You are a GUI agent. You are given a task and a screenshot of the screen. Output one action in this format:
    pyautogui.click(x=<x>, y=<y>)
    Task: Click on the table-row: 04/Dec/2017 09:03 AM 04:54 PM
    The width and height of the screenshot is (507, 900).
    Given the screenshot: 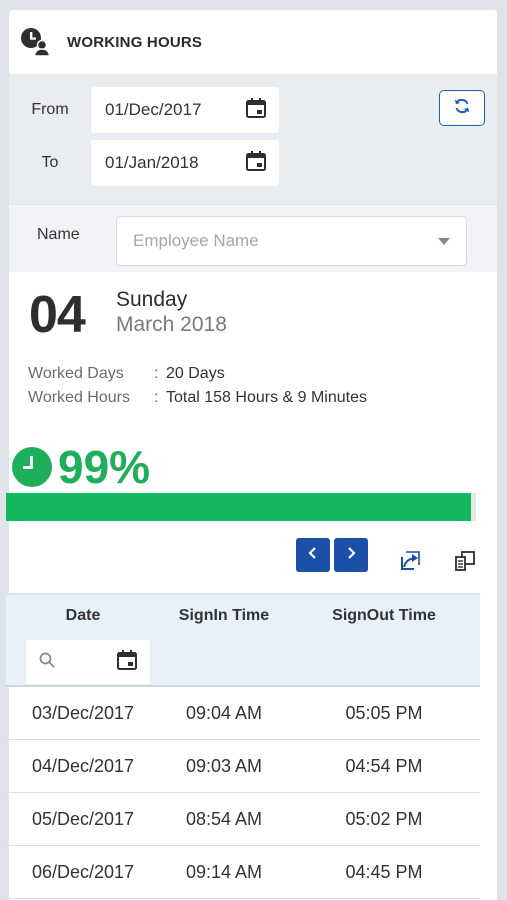 What is the action you would take?
    pyautogui.click(x=243, y=766)
    